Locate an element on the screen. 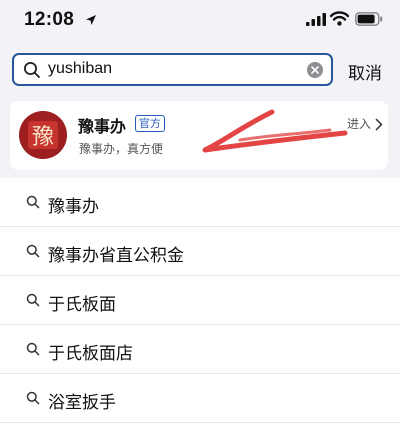 This screenshot has height=423, width=400. suggestion-label: 浴室扳手 is located at coordinates (82, 403).